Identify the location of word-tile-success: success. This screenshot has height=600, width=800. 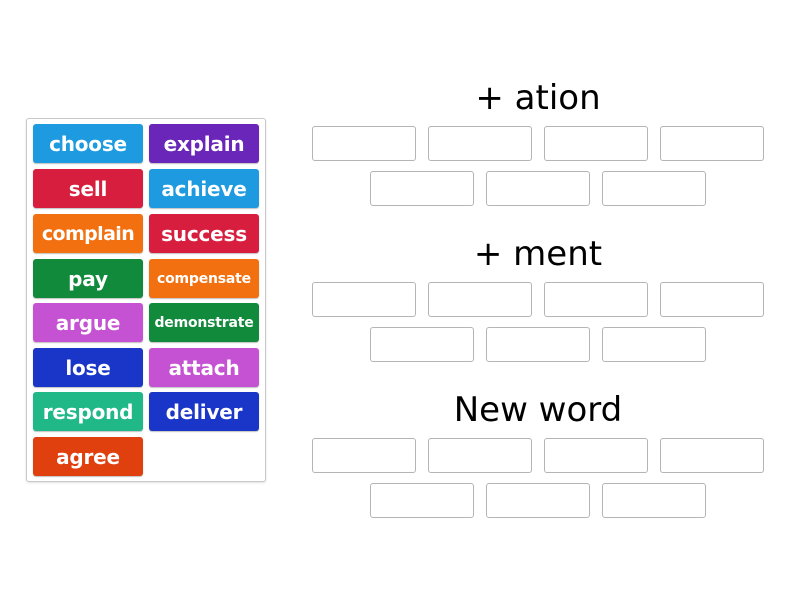
(204, 233).